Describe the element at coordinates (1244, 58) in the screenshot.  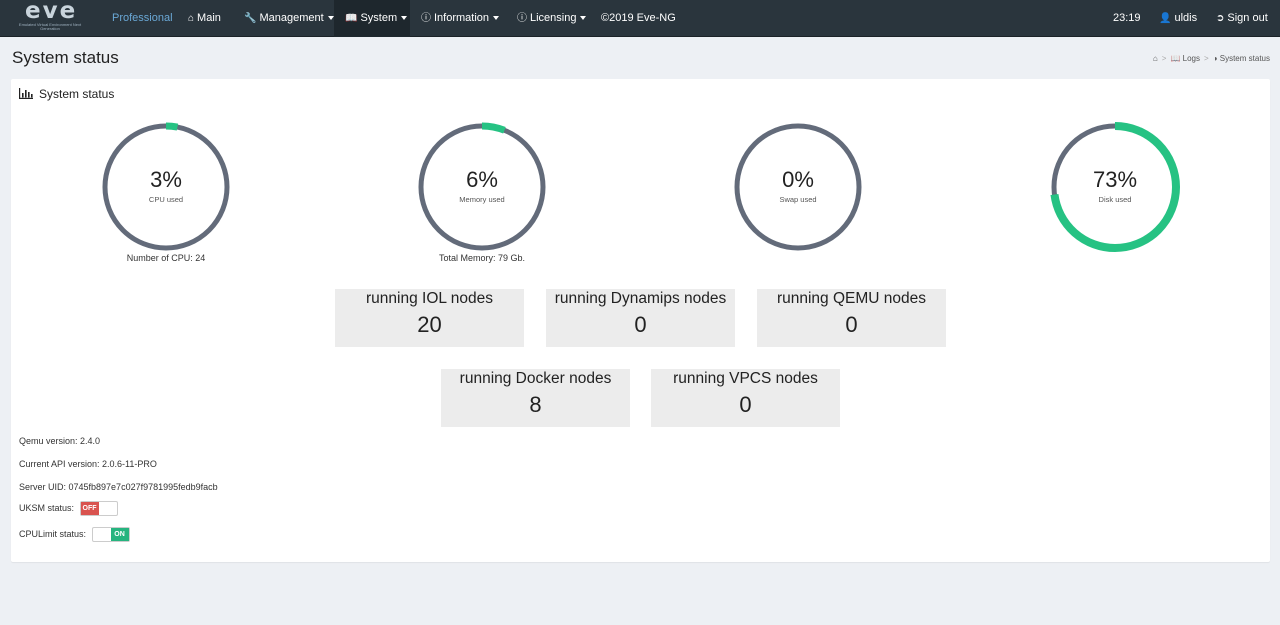
I see `breadcrumb-current: System status` at that location.